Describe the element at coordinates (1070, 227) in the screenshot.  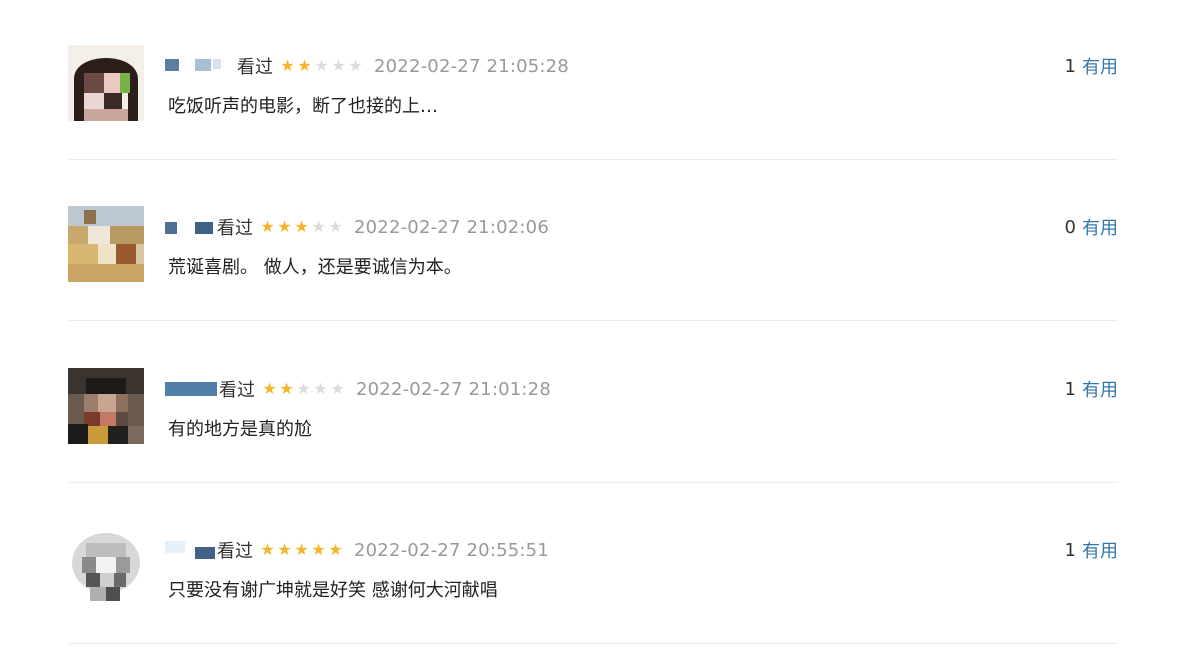
I see `vote-count: 0` at that location.